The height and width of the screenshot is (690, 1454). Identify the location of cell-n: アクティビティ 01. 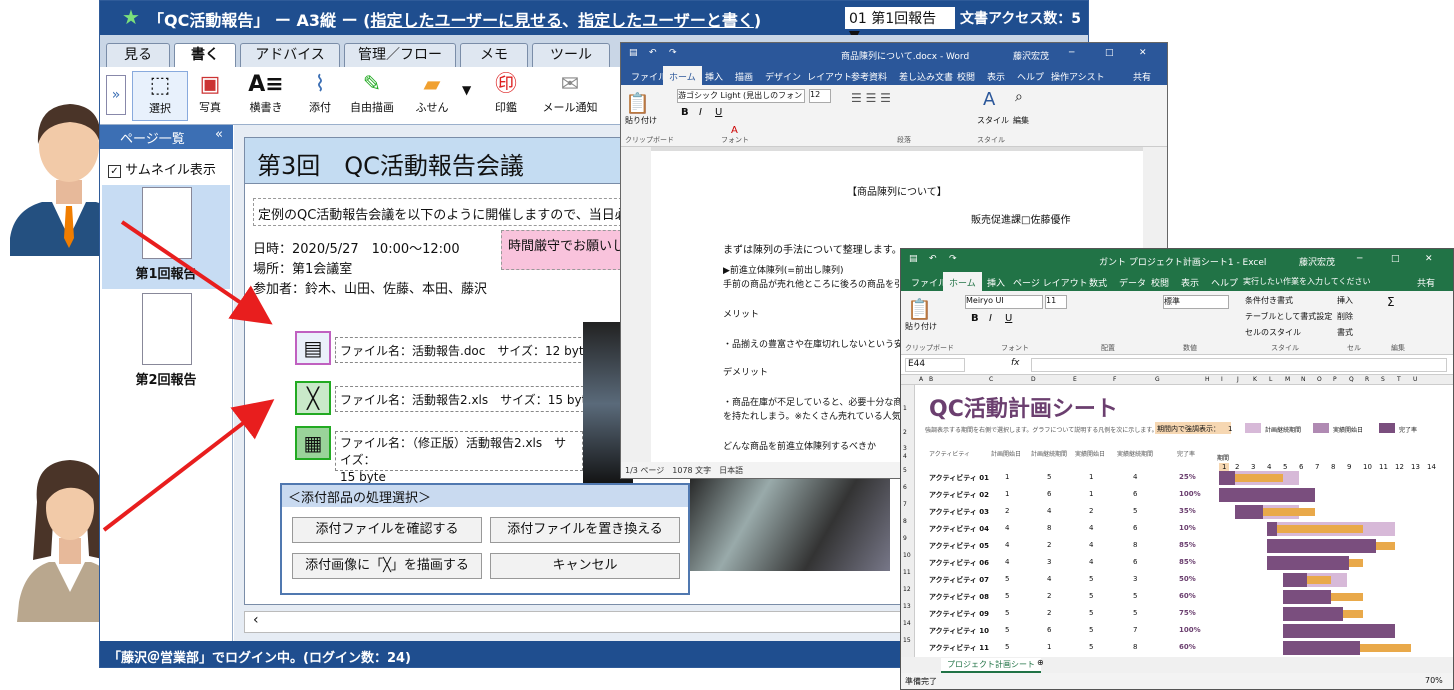
(959, 478).